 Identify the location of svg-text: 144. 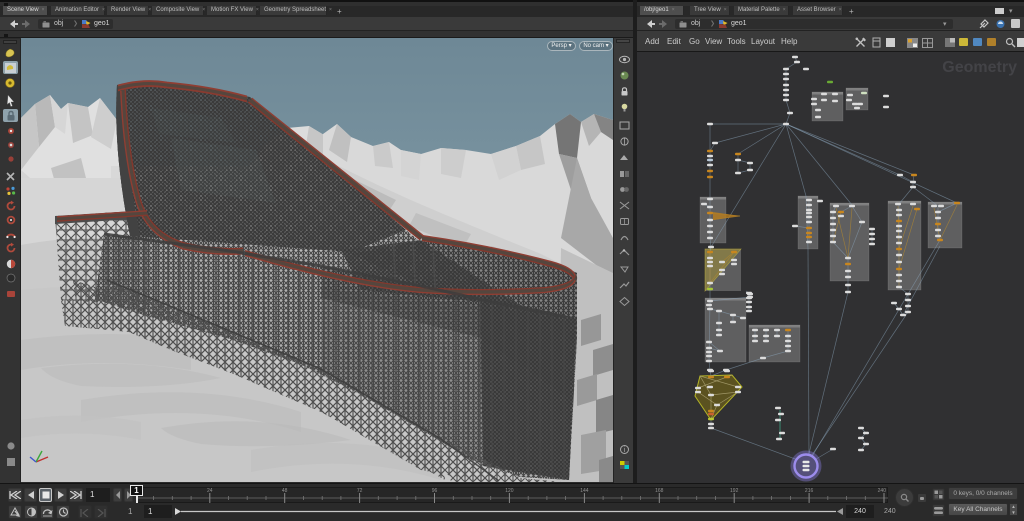
(584, 491).